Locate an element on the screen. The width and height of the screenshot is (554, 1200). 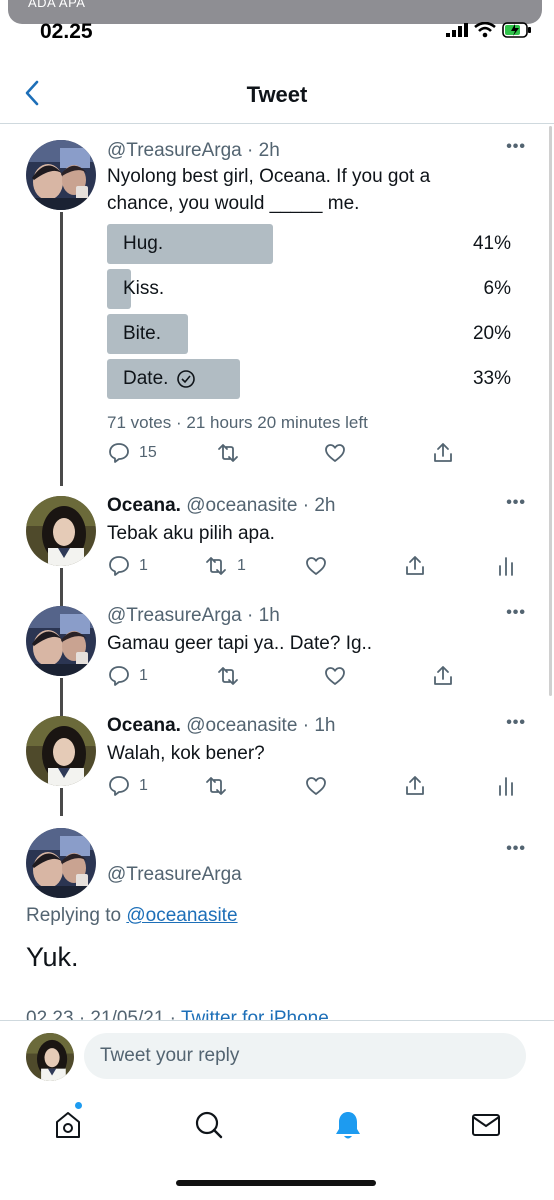
replying-to: Replying to @oceanasite is located at coordinates (132, 915).